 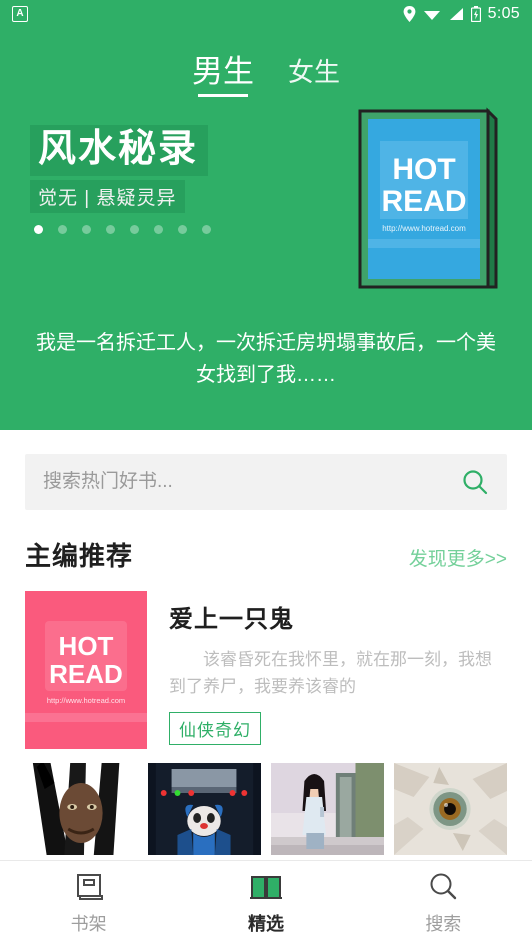 I want to click on status-bar-clock: 5:05, so click(x=503, y=13).